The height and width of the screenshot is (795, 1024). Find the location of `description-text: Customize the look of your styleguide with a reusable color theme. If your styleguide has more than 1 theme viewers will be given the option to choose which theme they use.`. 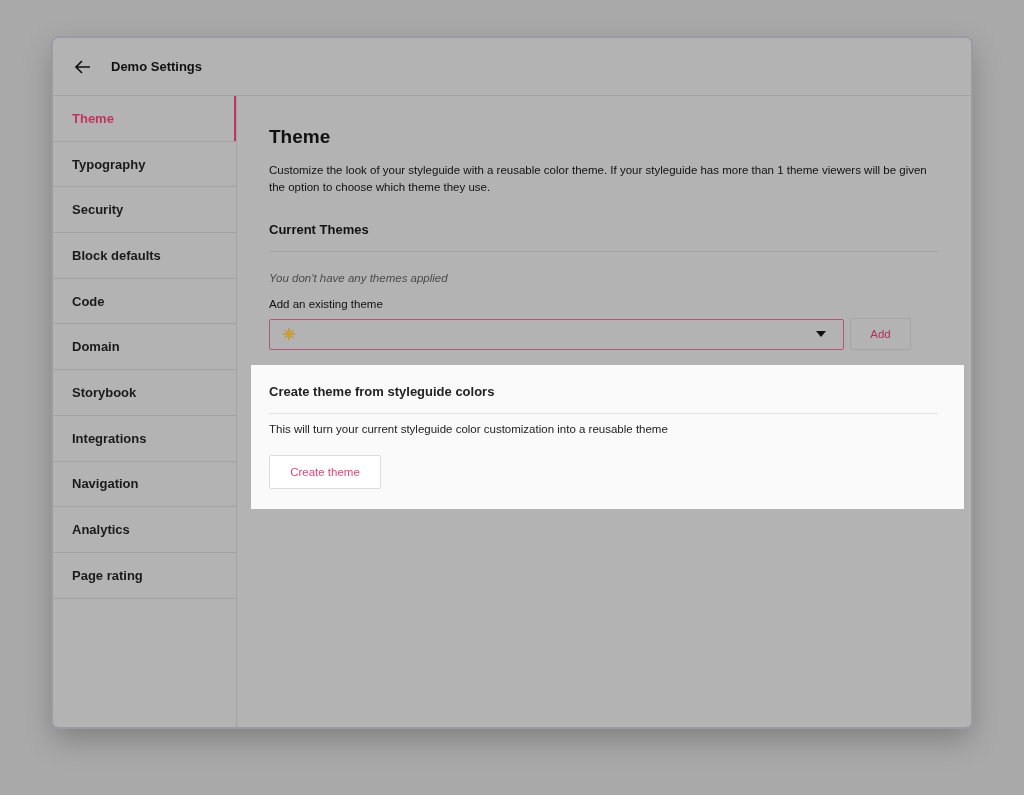

description-text: Customize the look of your styleguide with a reusable color theme. If your styleguide has more than 1 theme viewers will be given the option to choose which theme they use. is located at coordinates (598, 179).